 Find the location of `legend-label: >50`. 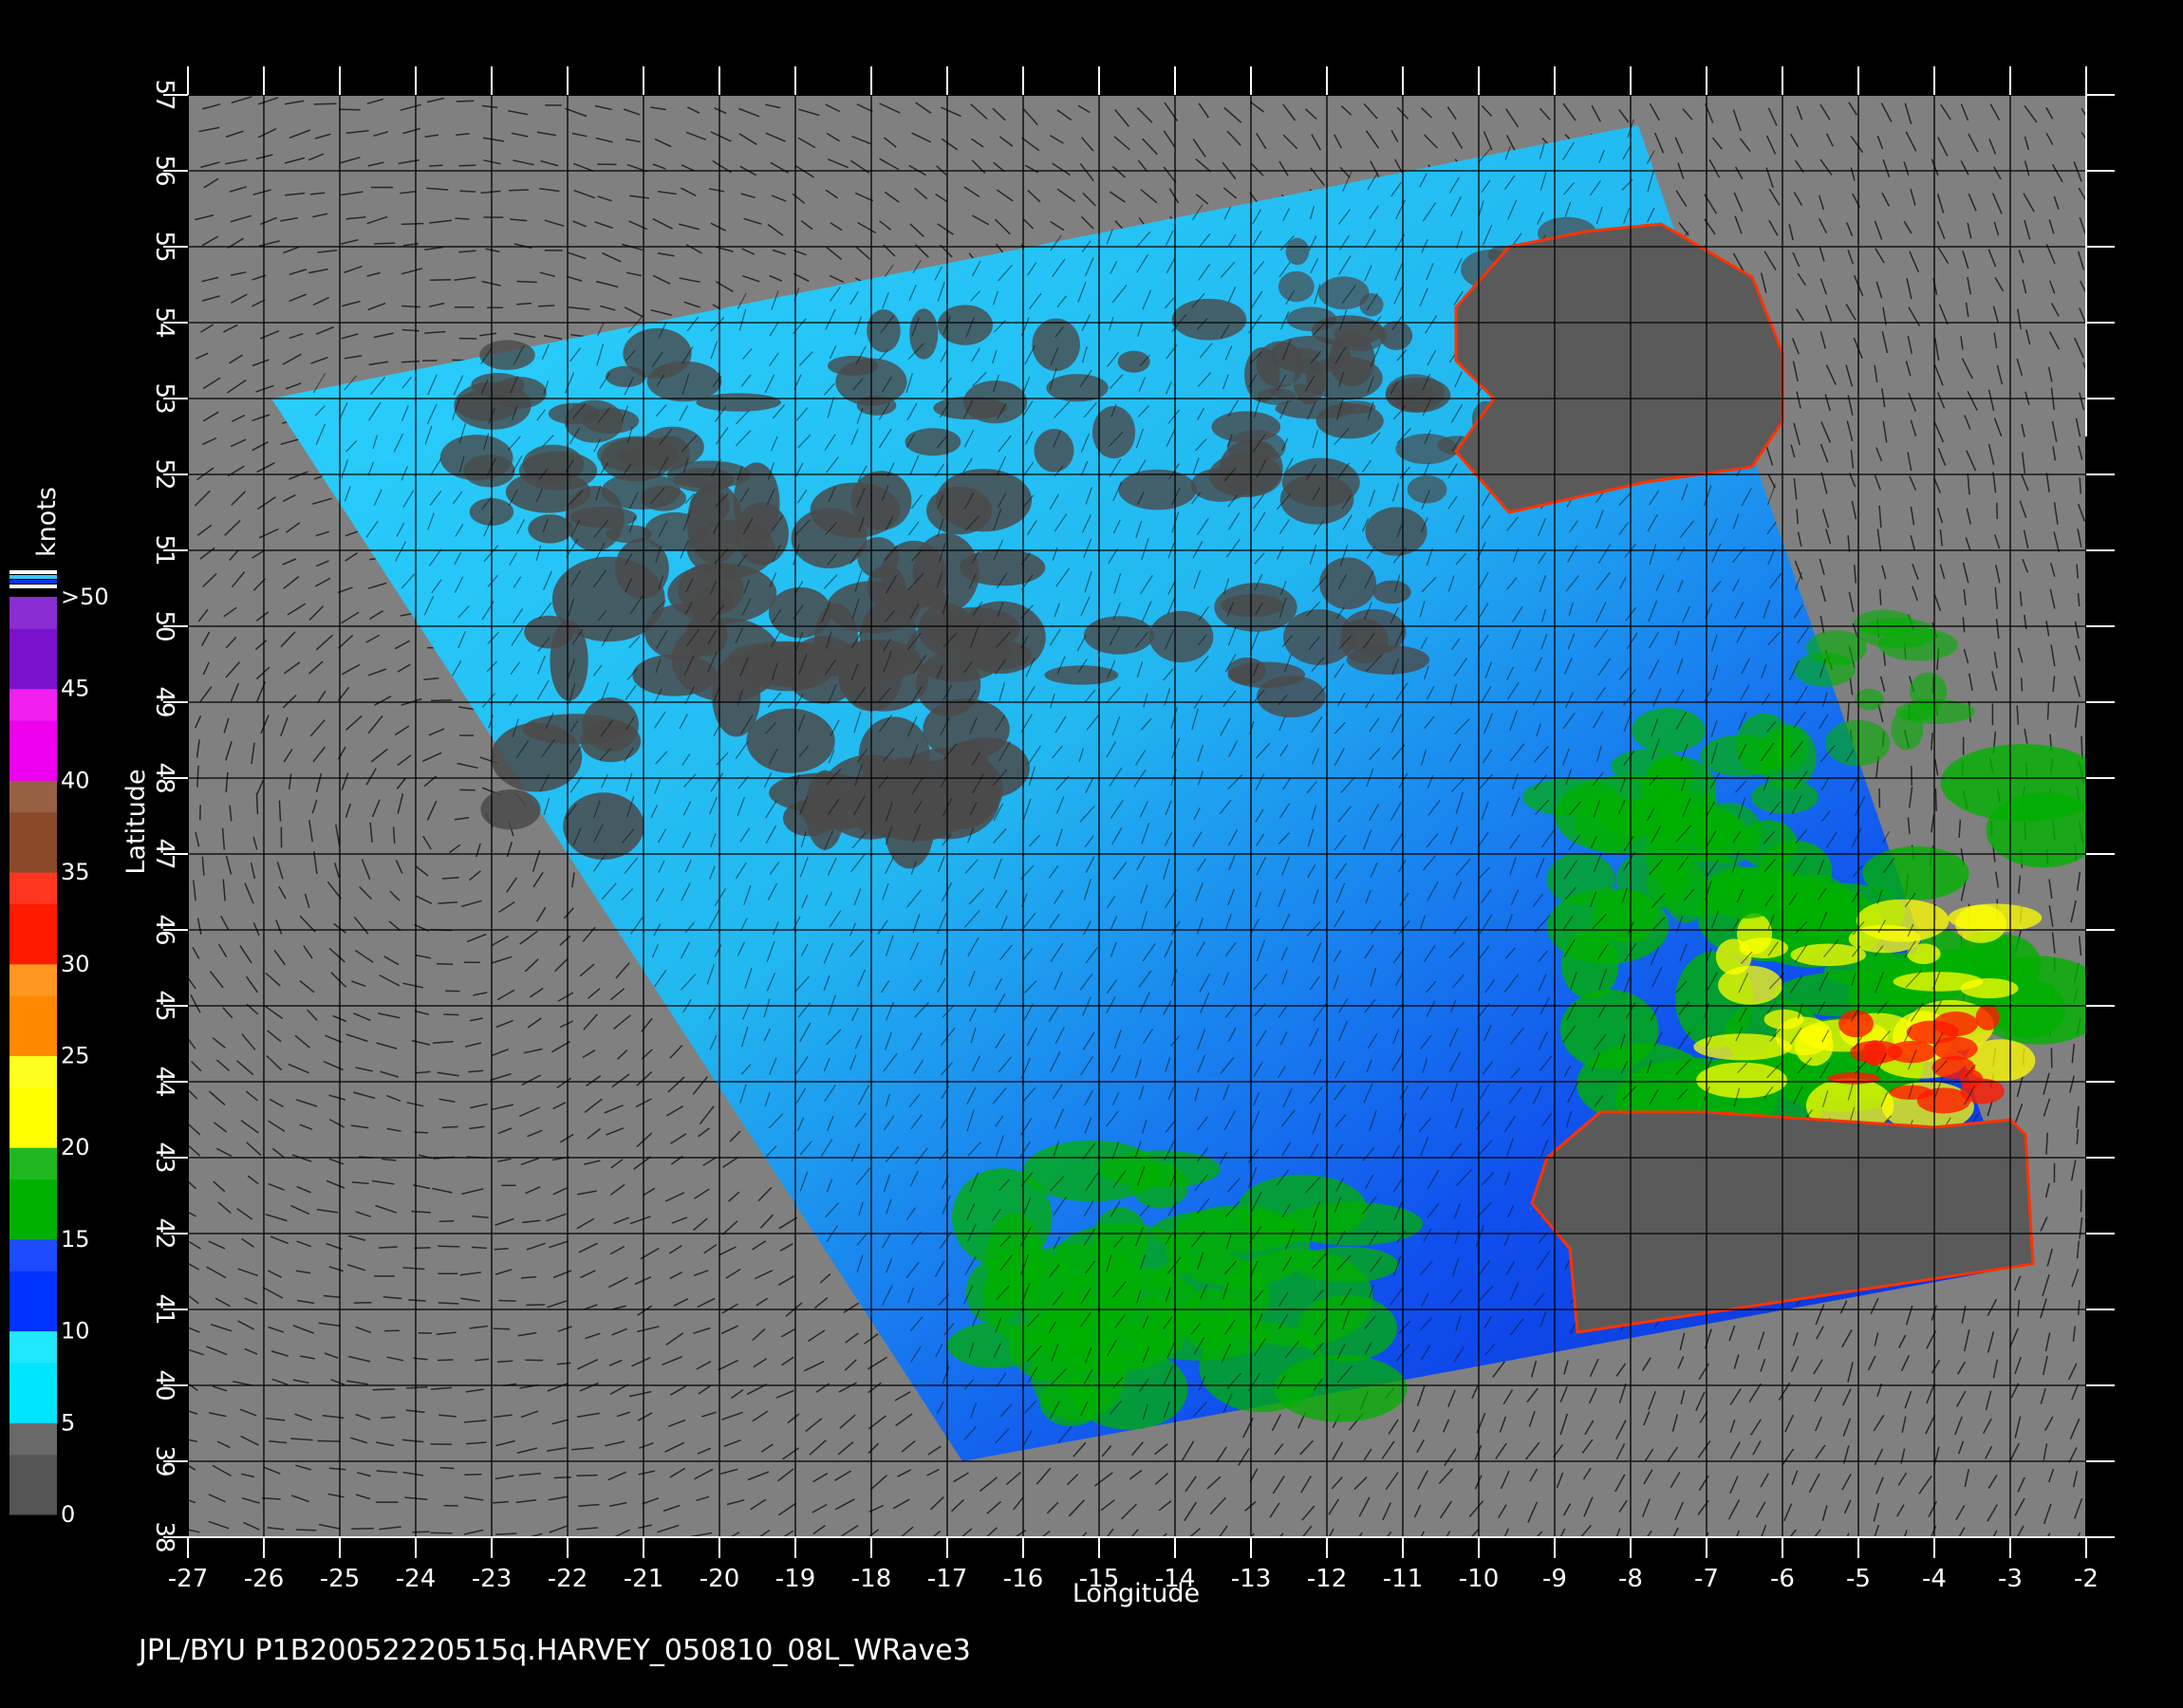

legend-label: >50 is located at coordinates (85, 597).